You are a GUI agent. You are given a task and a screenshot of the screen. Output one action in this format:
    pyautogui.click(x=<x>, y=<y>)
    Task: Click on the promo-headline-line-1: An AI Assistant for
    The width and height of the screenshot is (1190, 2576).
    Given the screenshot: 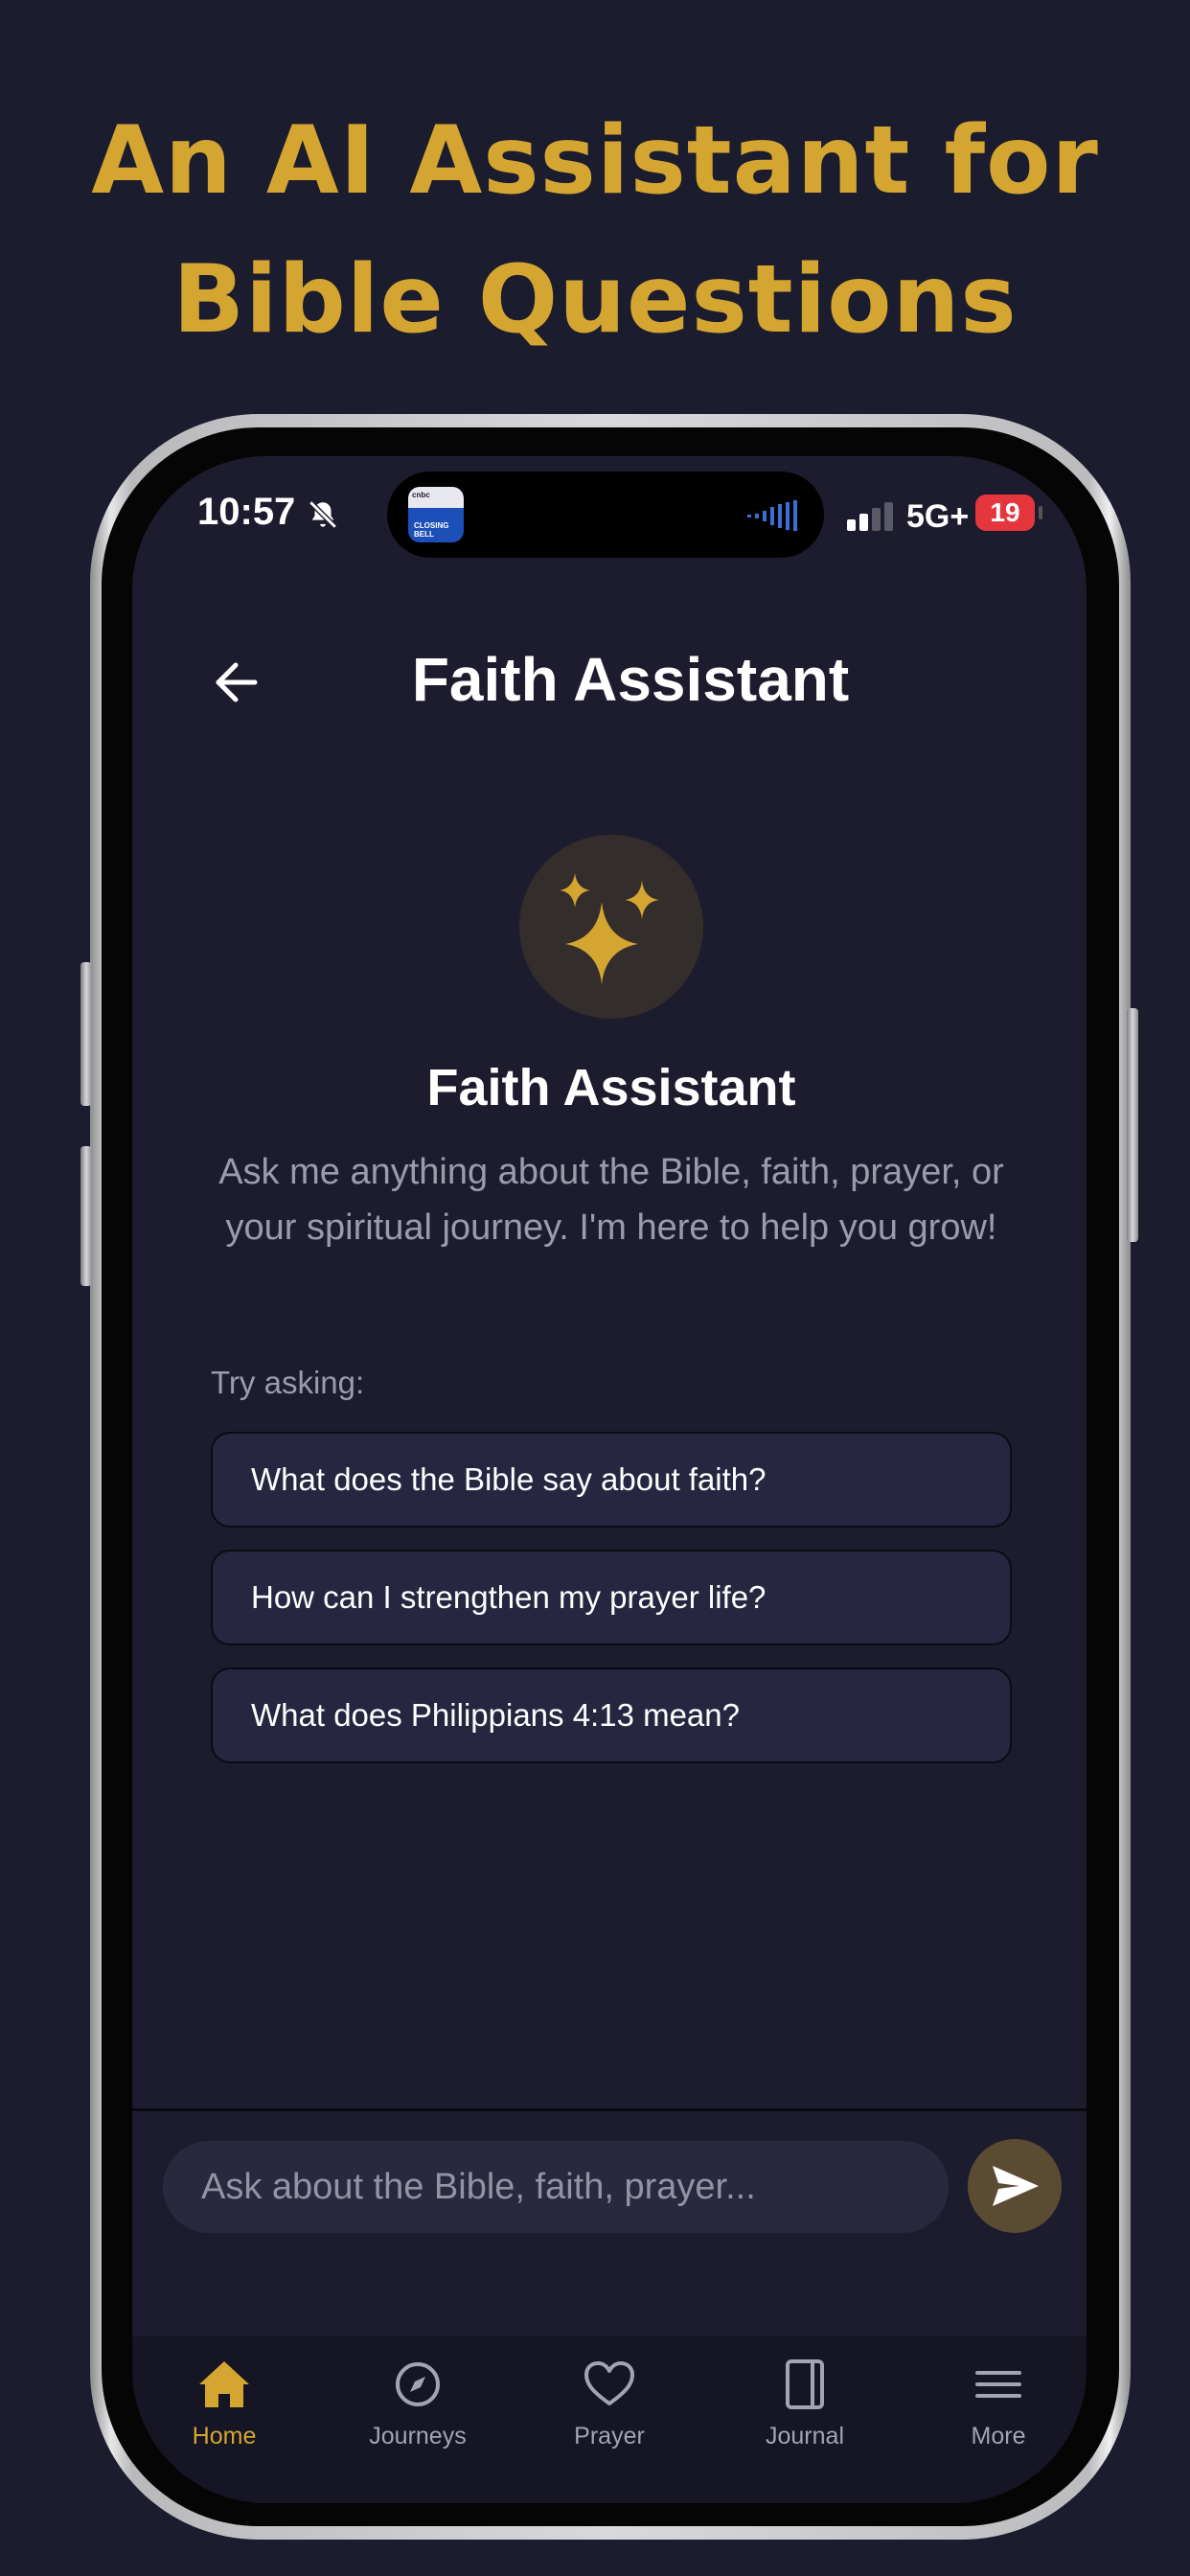 What is the action you would take?
    pyautogui.click(x=595, y=161)
    